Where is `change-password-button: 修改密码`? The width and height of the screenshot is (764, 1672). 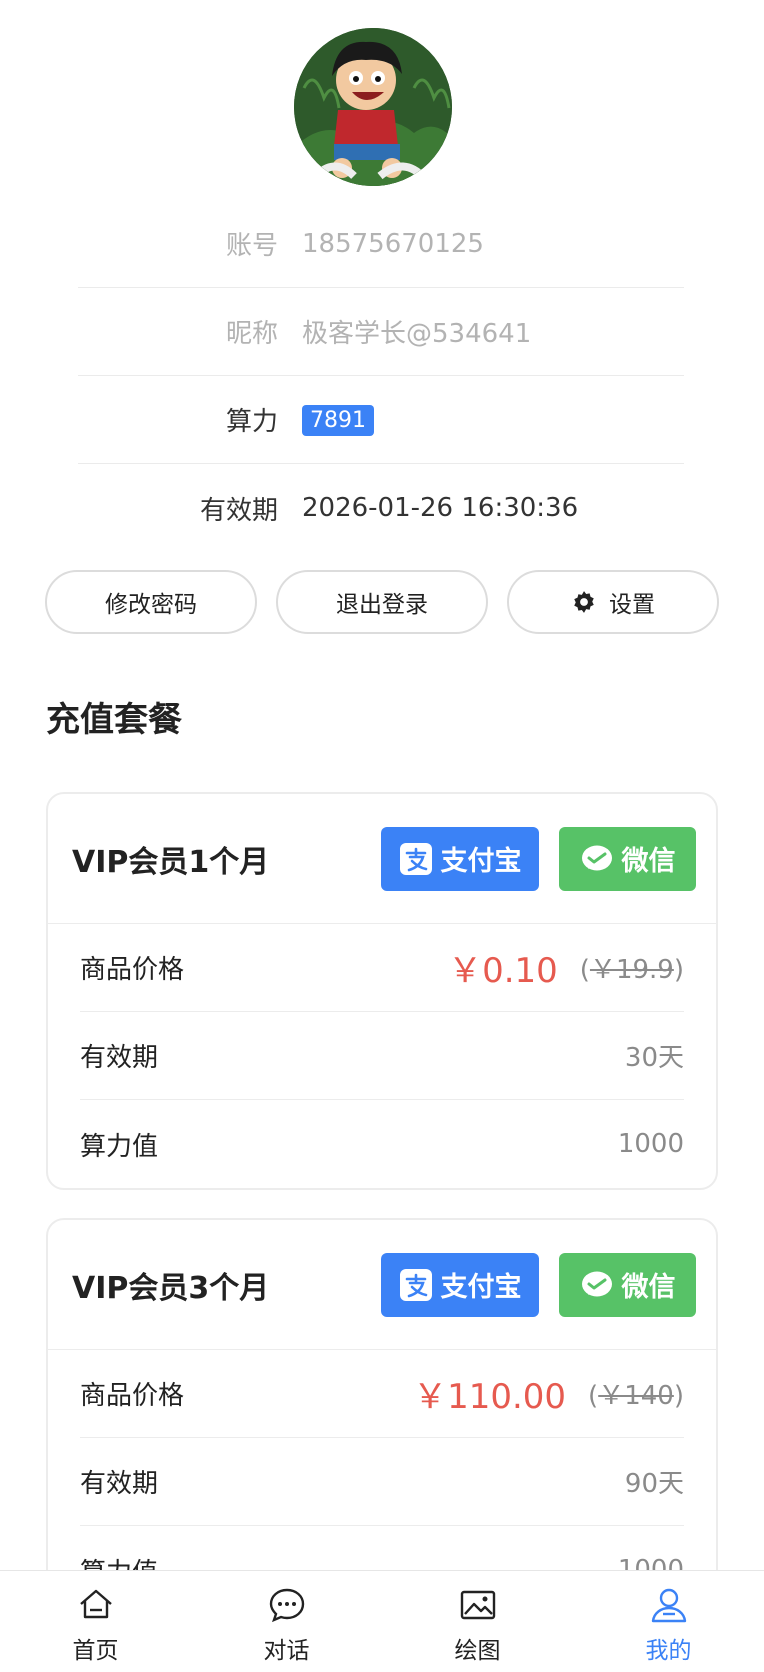 change-password-button: 修改密码 is located at coordinates (151, 602).